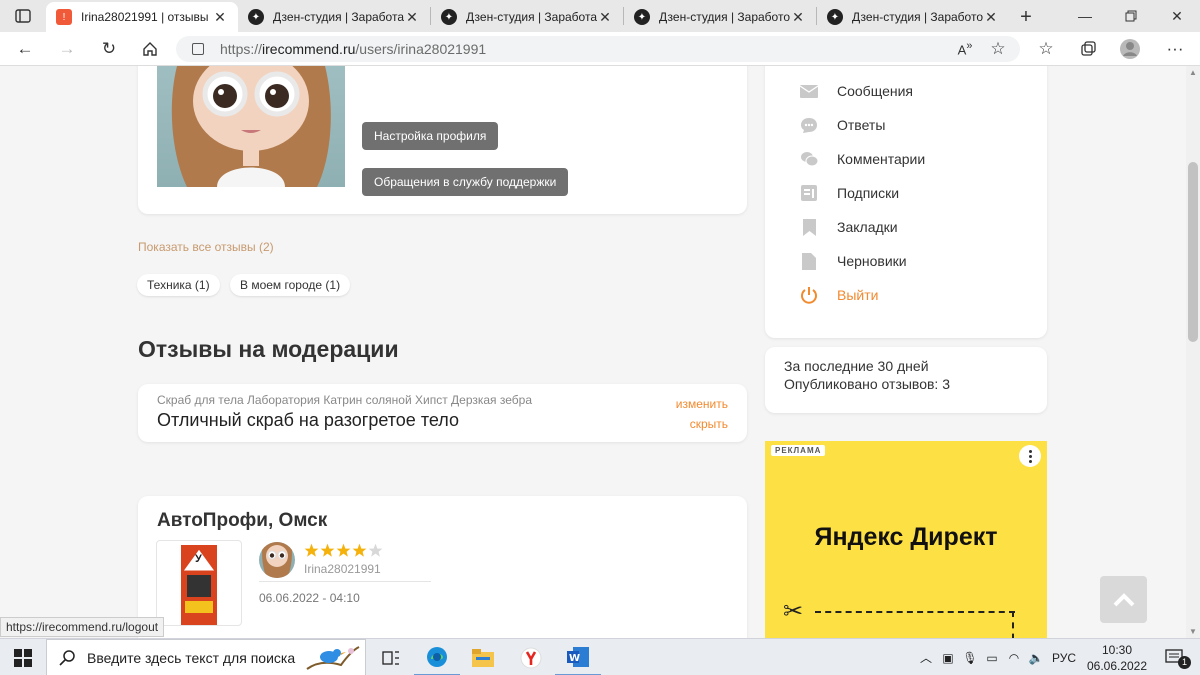 Image resolution: width=1200 pixels, height=675 pixels. I want to click on favorites-icon: ☆, so click(1046, 48).